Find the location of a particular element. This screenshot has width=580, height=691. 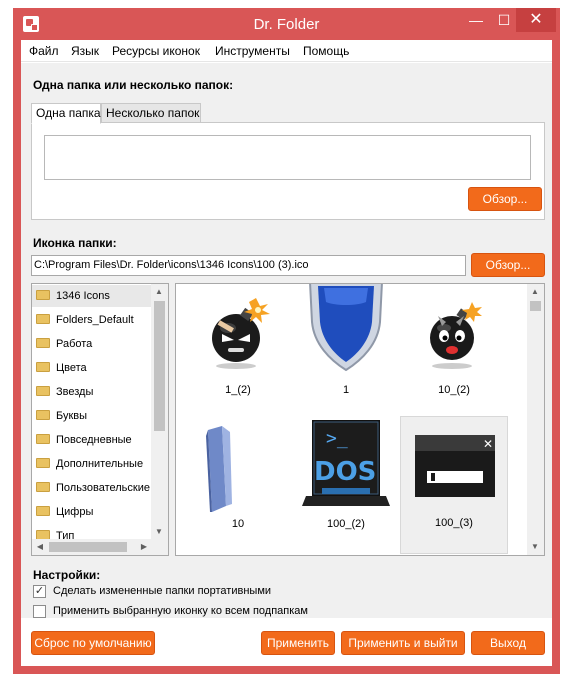

tree-horizontal-scrollbar: ◀ ▶ is located at coordinates (100, 547).